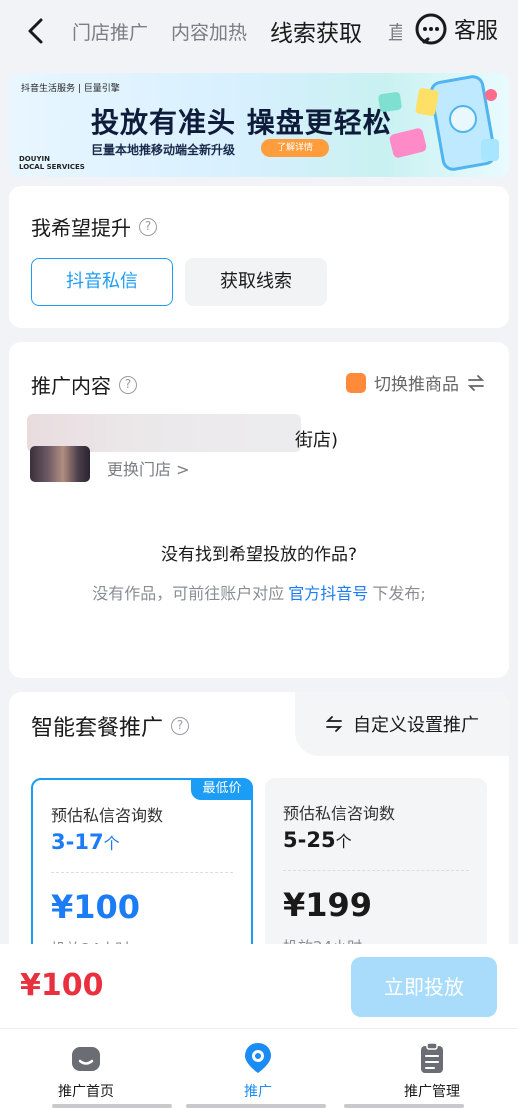  Describe the element at coordinates (395, 31) in the screenshot. I see `tab-live-partial: 直` at that location.